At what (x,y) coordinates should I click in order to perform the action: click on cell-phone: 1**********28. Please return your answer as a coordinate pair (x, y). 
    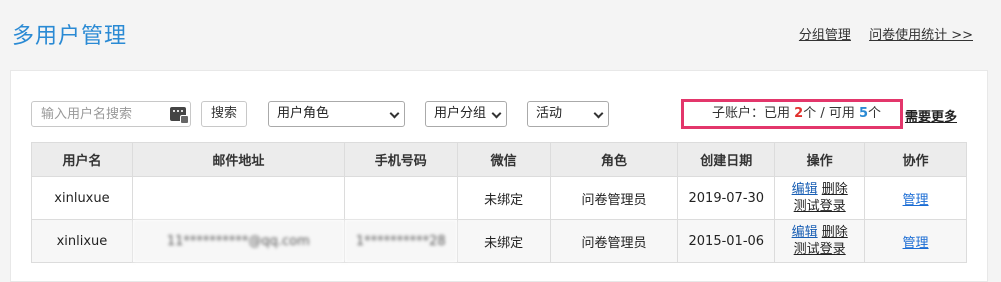
    Looking at the image, I should click on (400, 241).